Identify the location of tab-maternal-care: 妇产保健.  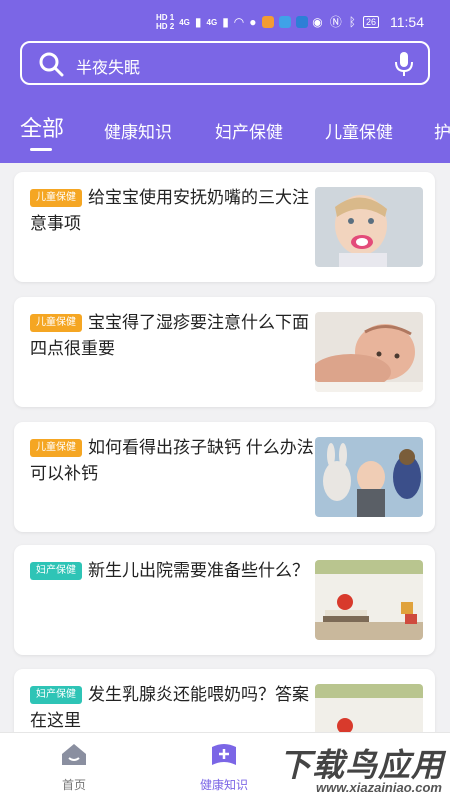
(249, 130).